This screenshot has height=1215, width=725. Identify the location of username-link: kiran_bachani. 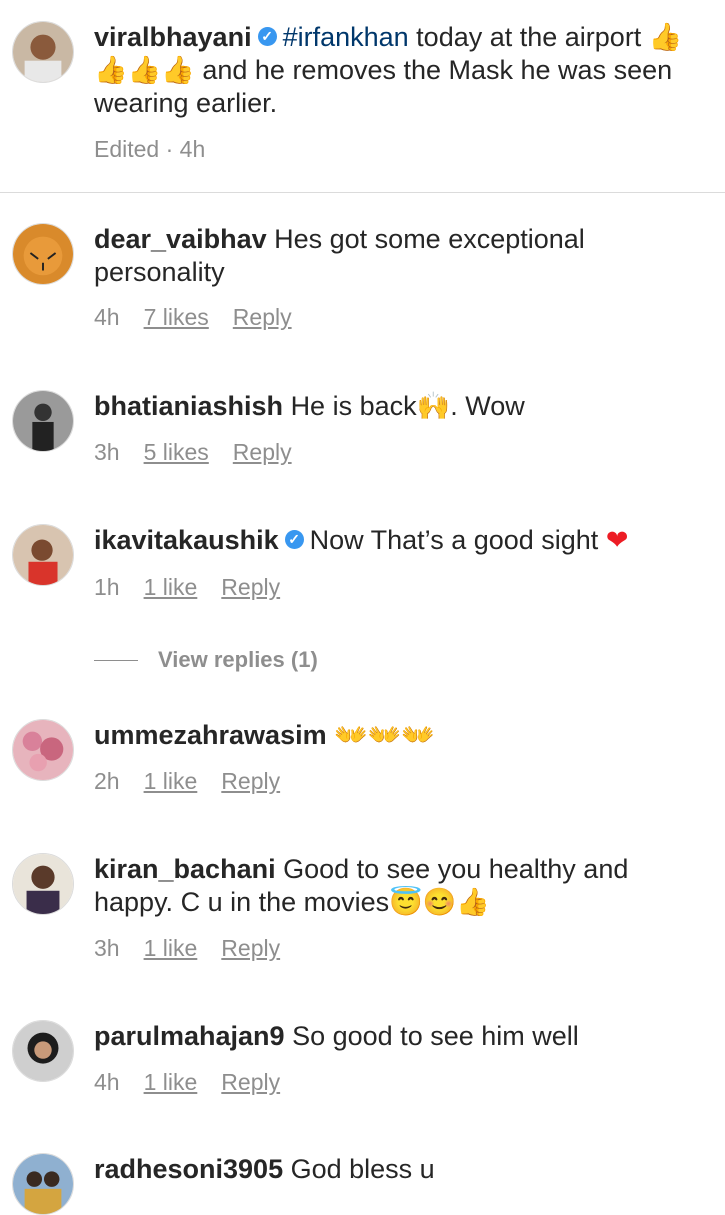
(185, 869).